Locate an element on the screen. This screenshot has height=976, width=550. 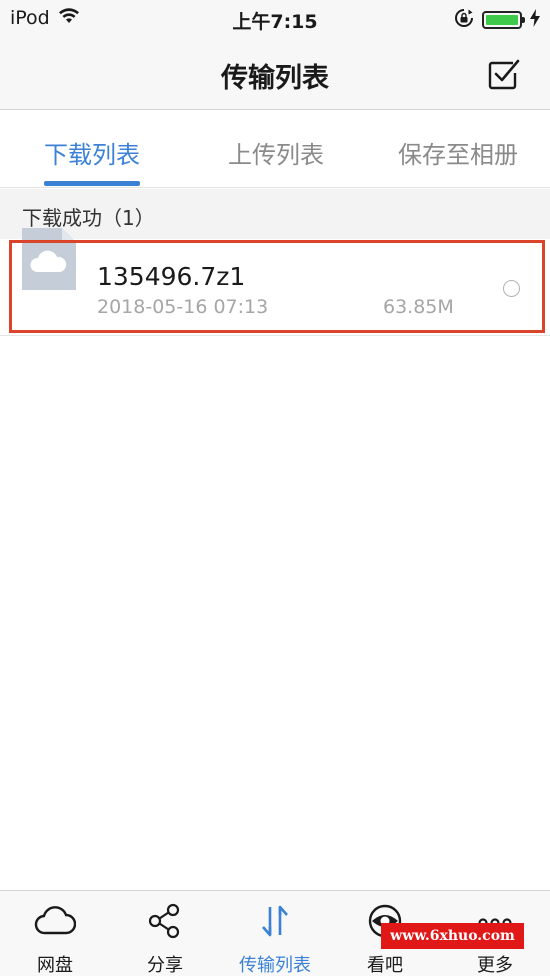
orientation-lock-icon is located at coordinates (464, 20).